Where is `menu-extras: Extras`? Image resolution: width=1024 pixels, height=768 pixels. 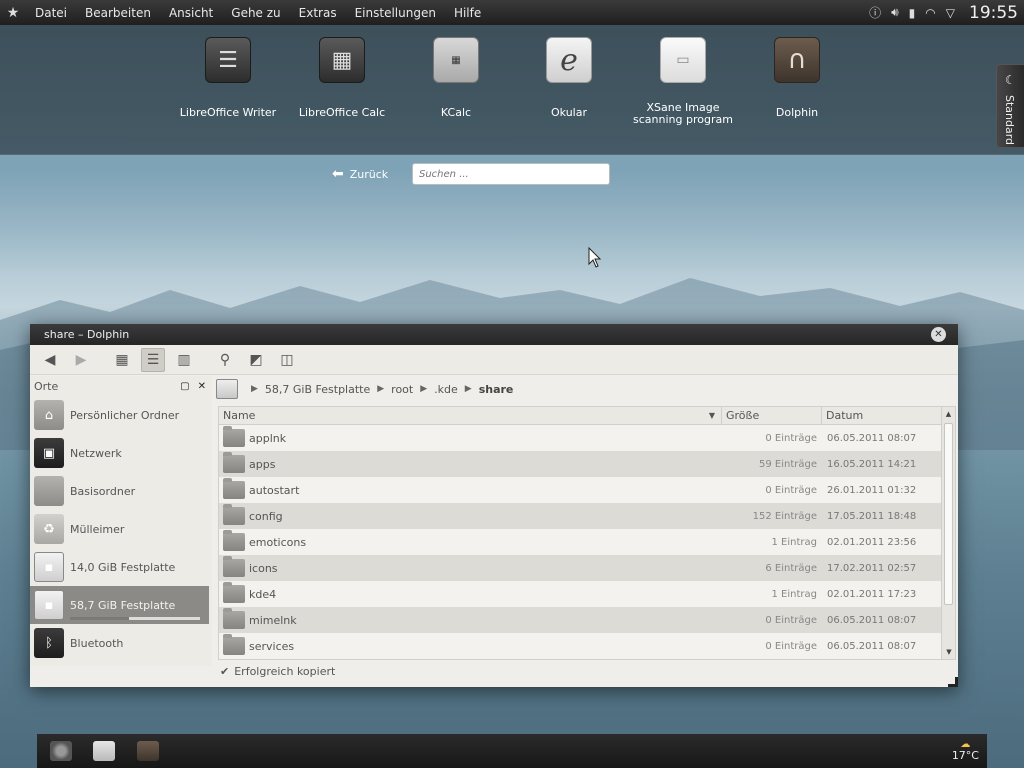
menu-extras: Extras is located at coordinates (318, 13).